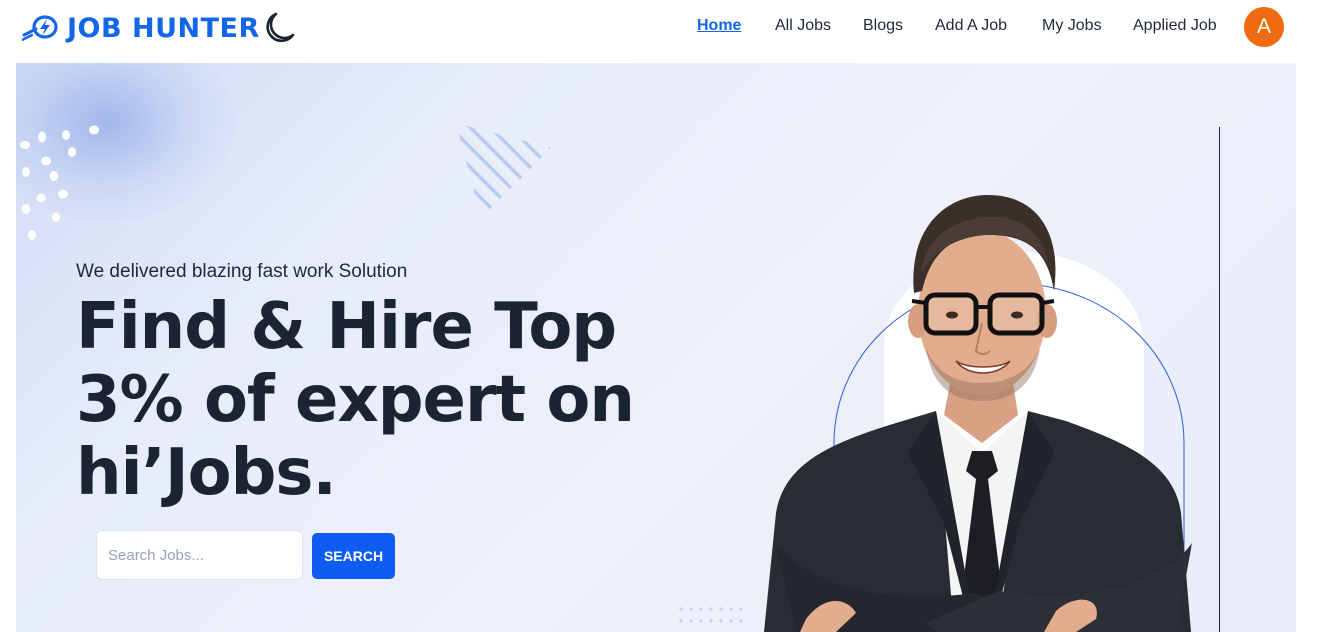 The image size is (1325, 632). I want to click on nav-link-applied-job: Applied Job, so click(1175, 26).